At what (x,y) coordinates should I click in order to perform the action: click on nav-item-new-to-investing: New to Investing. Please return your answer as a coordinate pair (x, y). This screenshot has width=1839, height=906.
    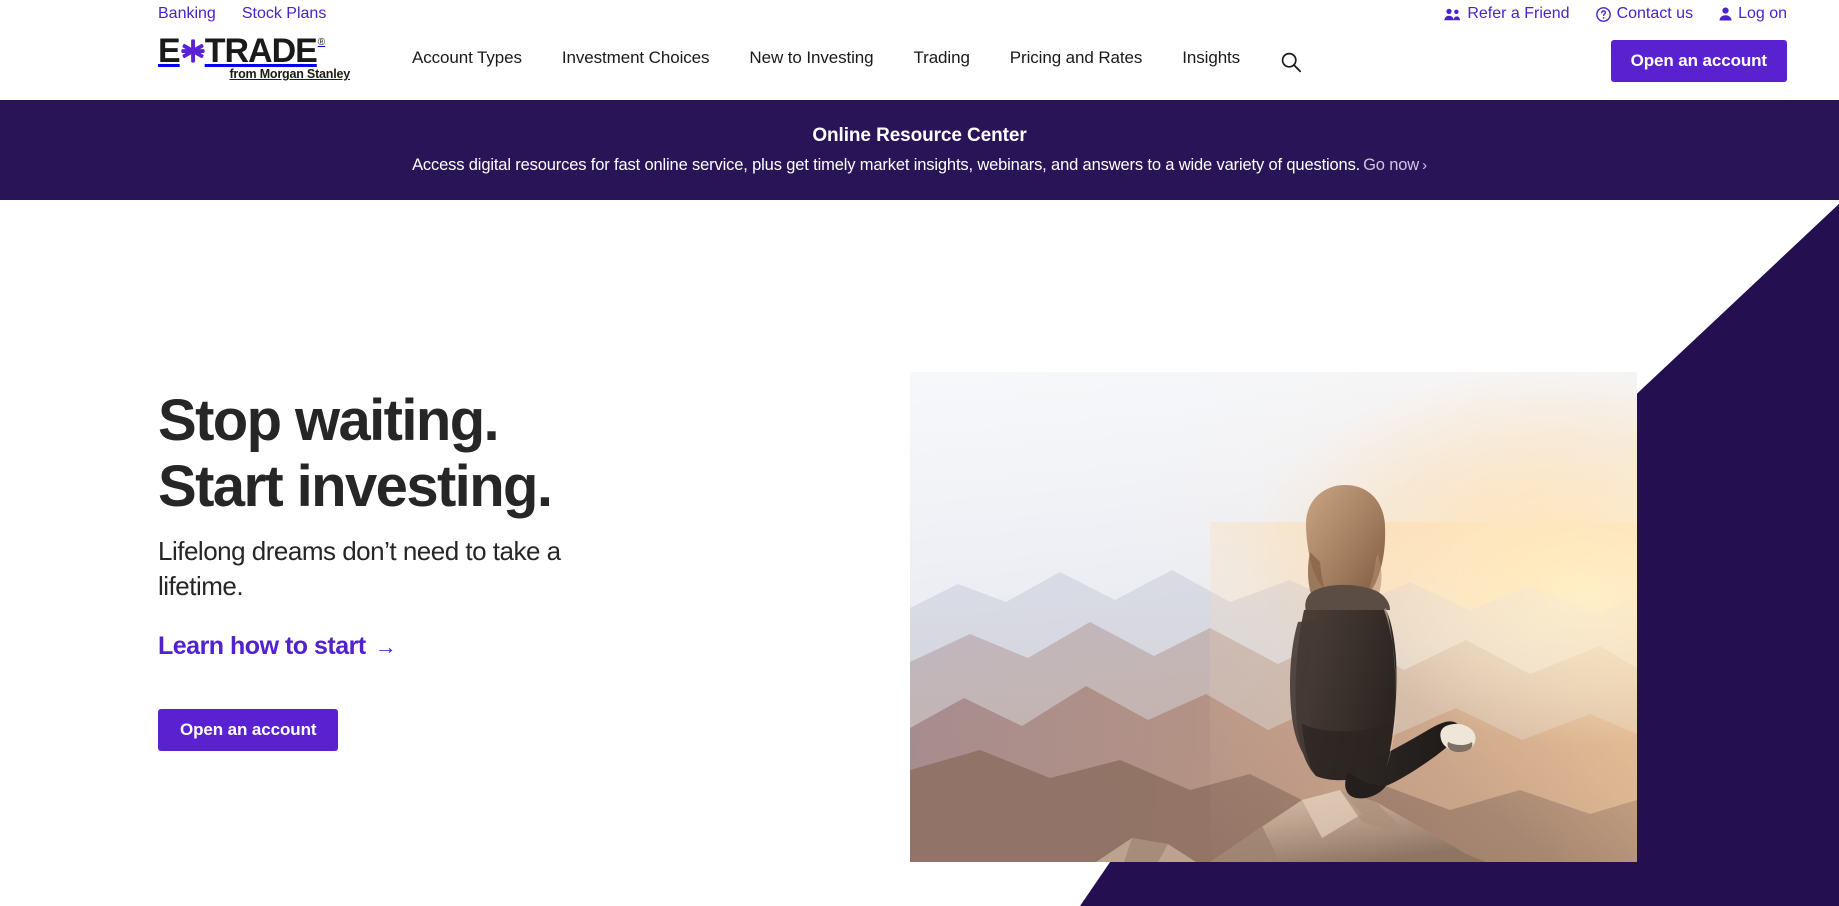
    Looking at the image, I should click on (811, 58).